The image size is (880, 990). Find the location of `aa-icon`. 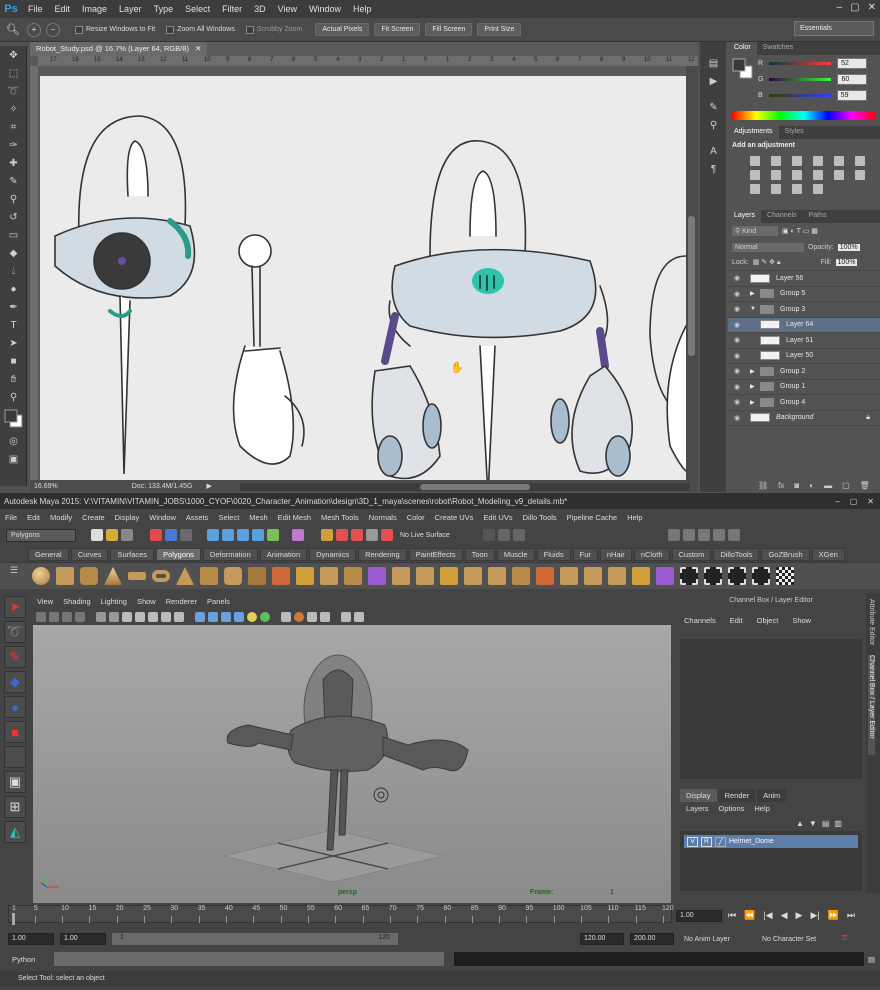

aa-icon is located at coordinates (286, 617).